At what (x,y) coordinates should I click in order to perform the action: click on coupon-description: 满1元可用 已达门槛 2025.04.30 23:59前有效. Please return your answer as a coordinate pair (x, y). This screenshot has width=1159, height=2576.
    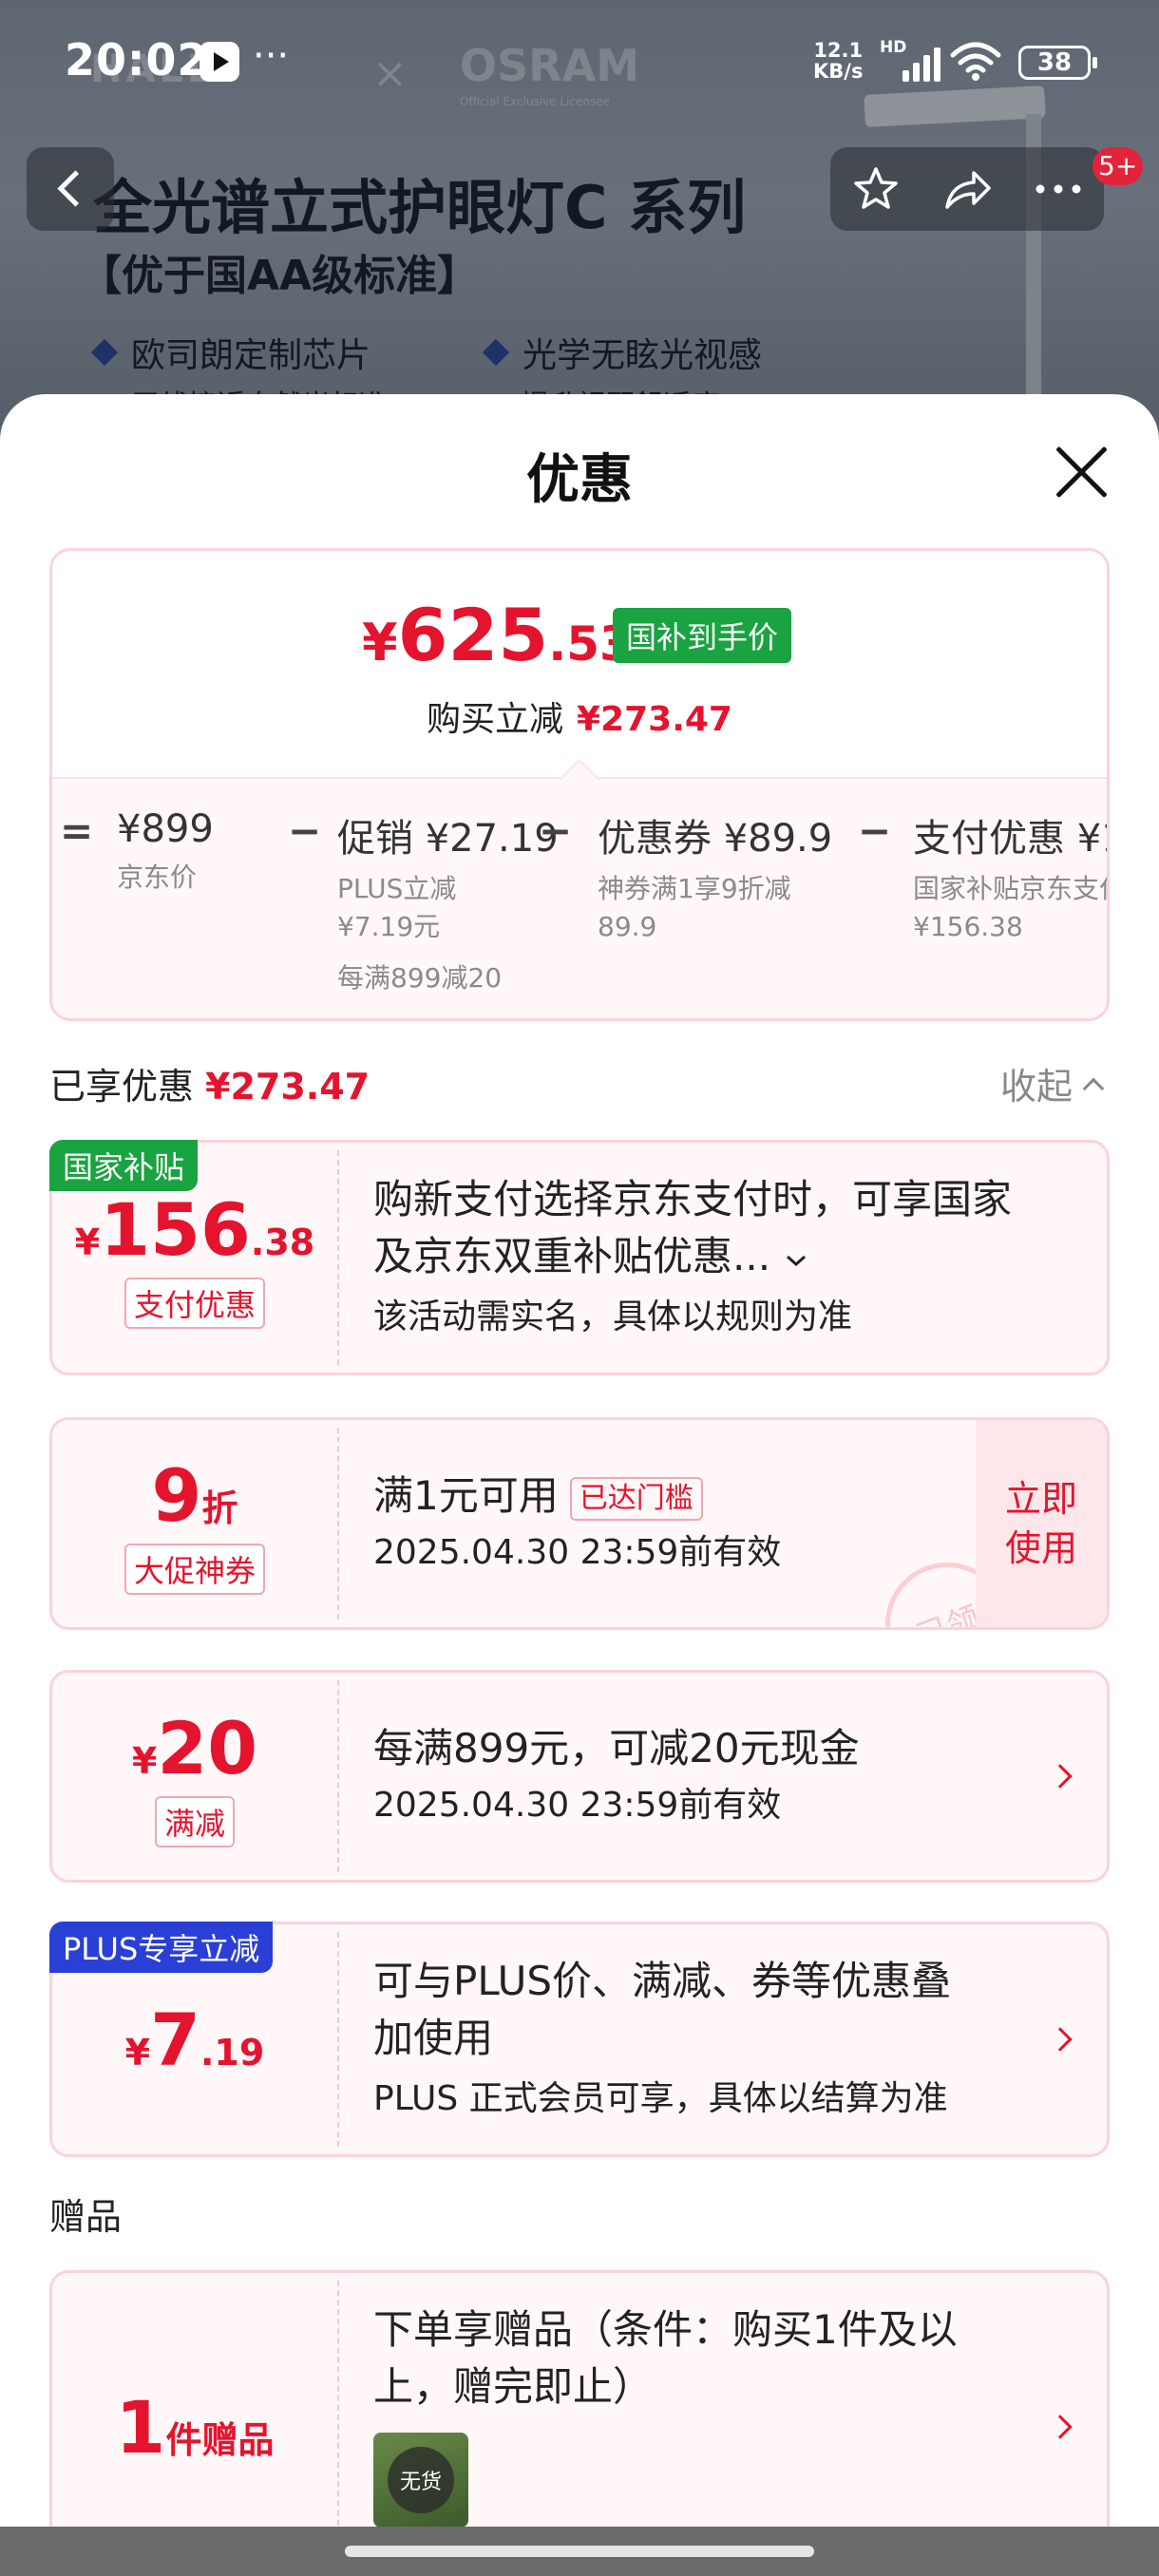
    Looking at the image, I should click on (577, 1522).